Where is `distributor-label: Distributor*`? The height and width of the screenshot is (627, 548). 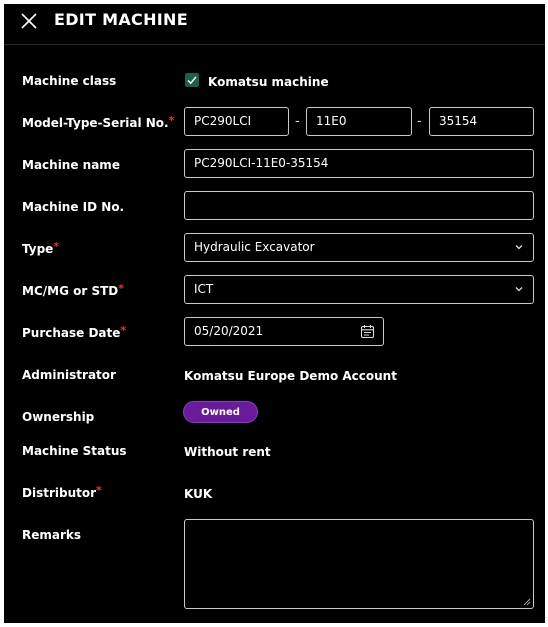 distributor-label: Distributor* is located at coordinates (62, 492).